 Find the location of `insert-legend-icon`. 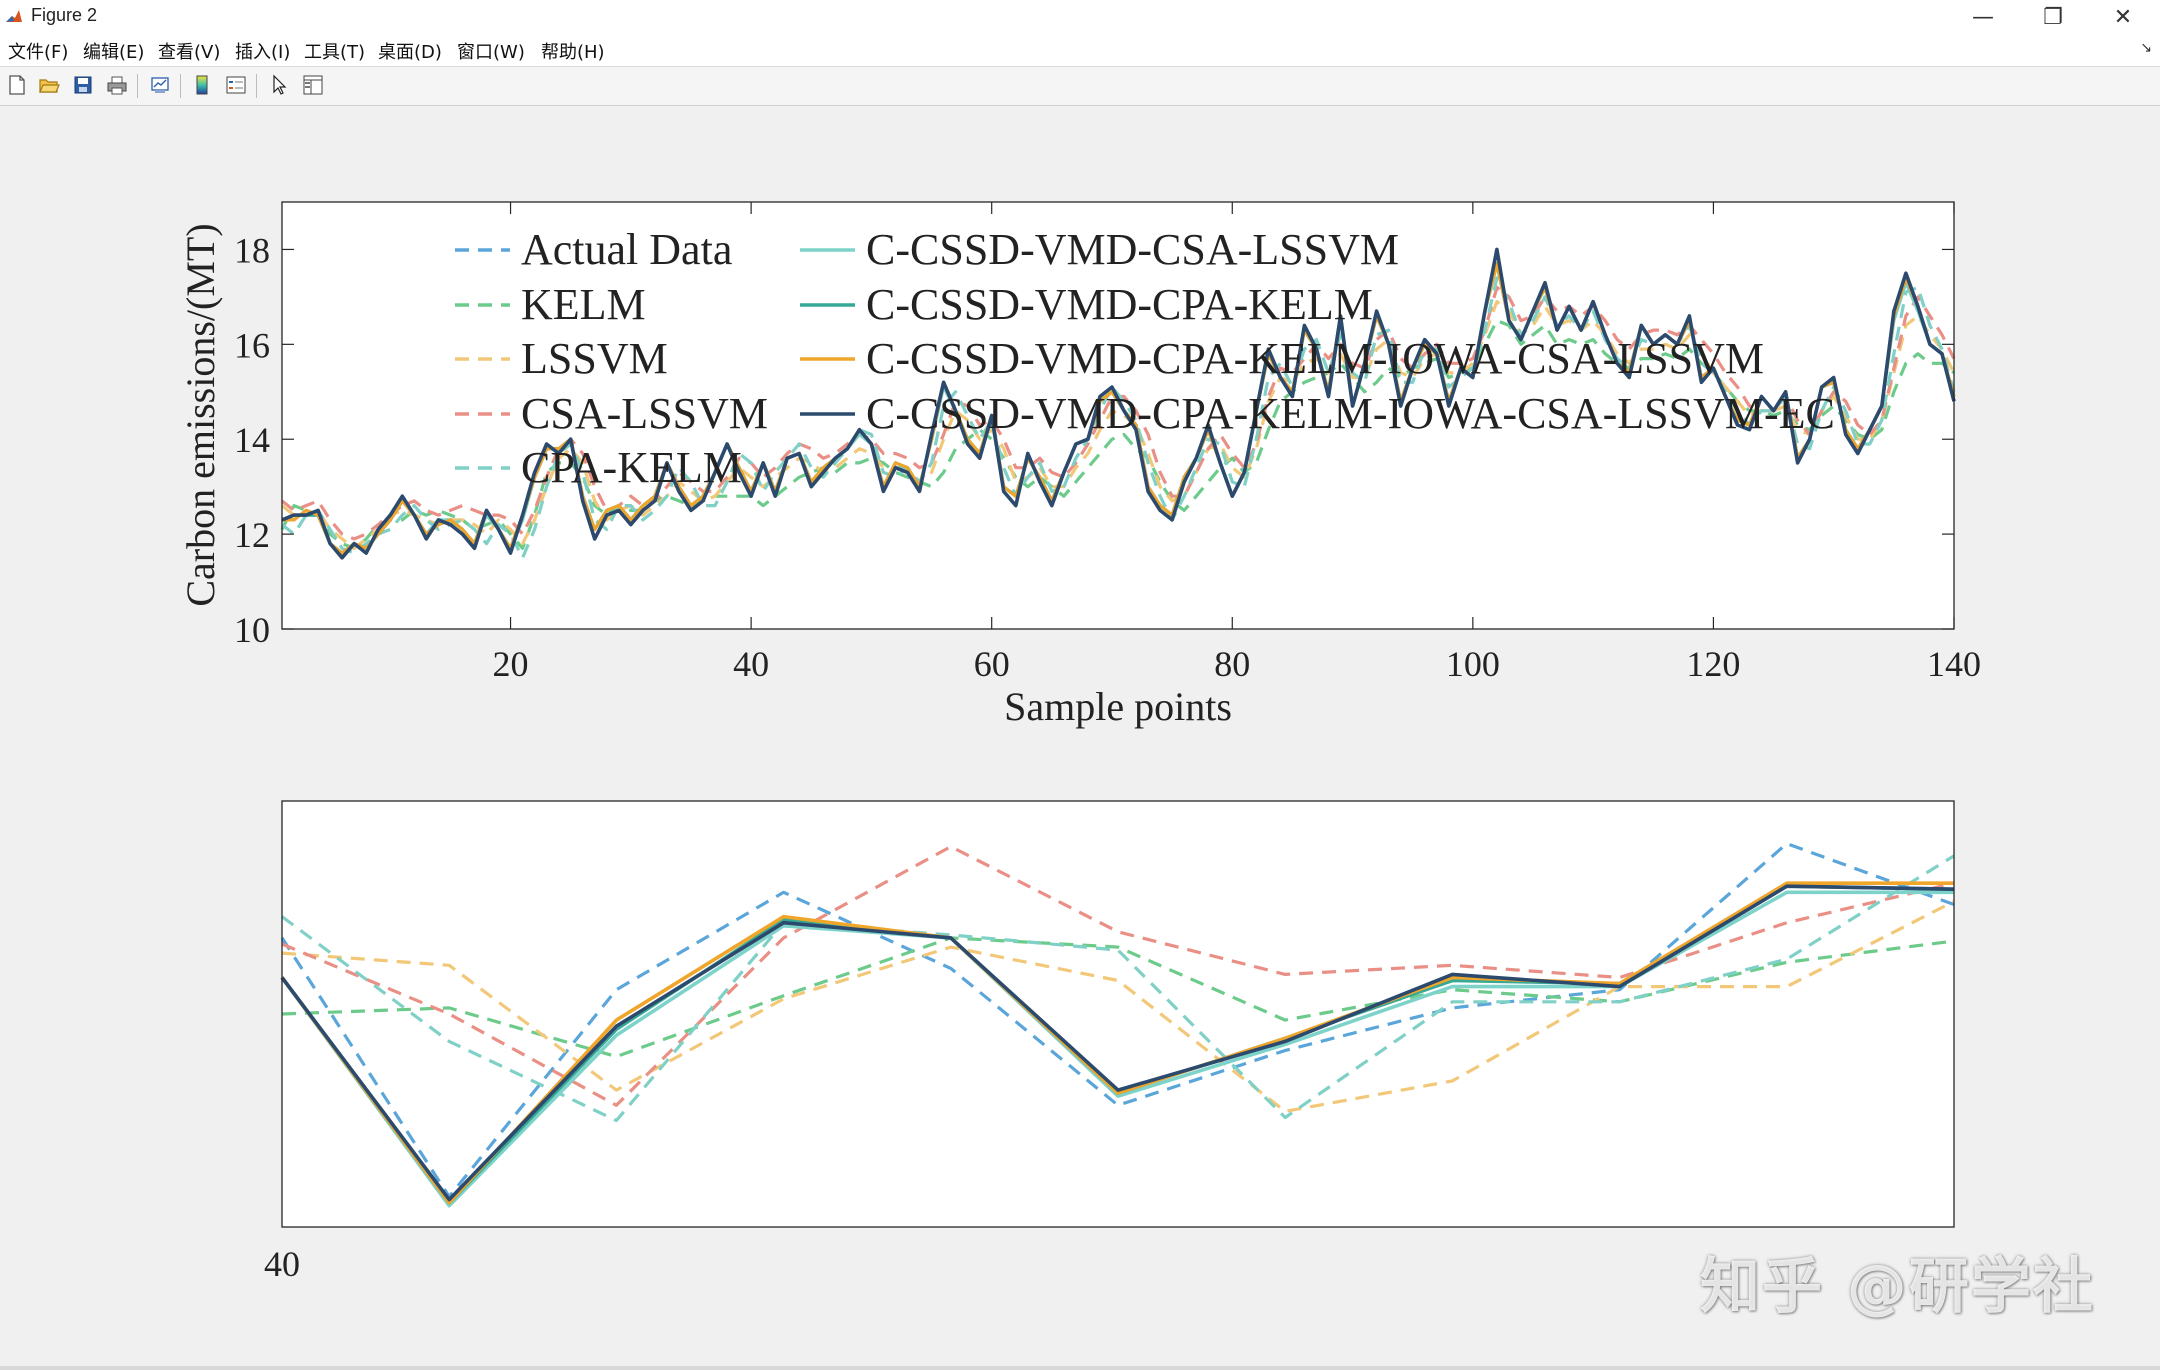

insert-legend-icon is located at coordinates (236, 85).